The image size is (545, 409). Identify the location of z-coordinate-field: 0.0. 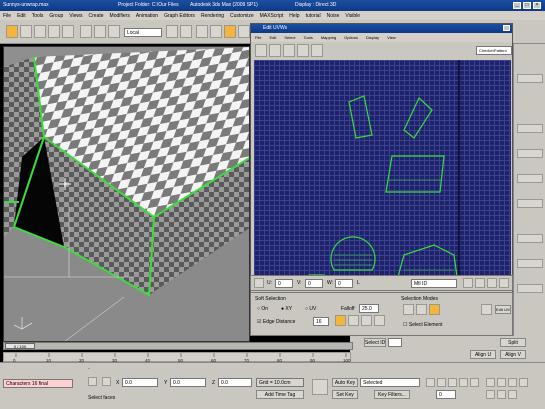
(235, 382).